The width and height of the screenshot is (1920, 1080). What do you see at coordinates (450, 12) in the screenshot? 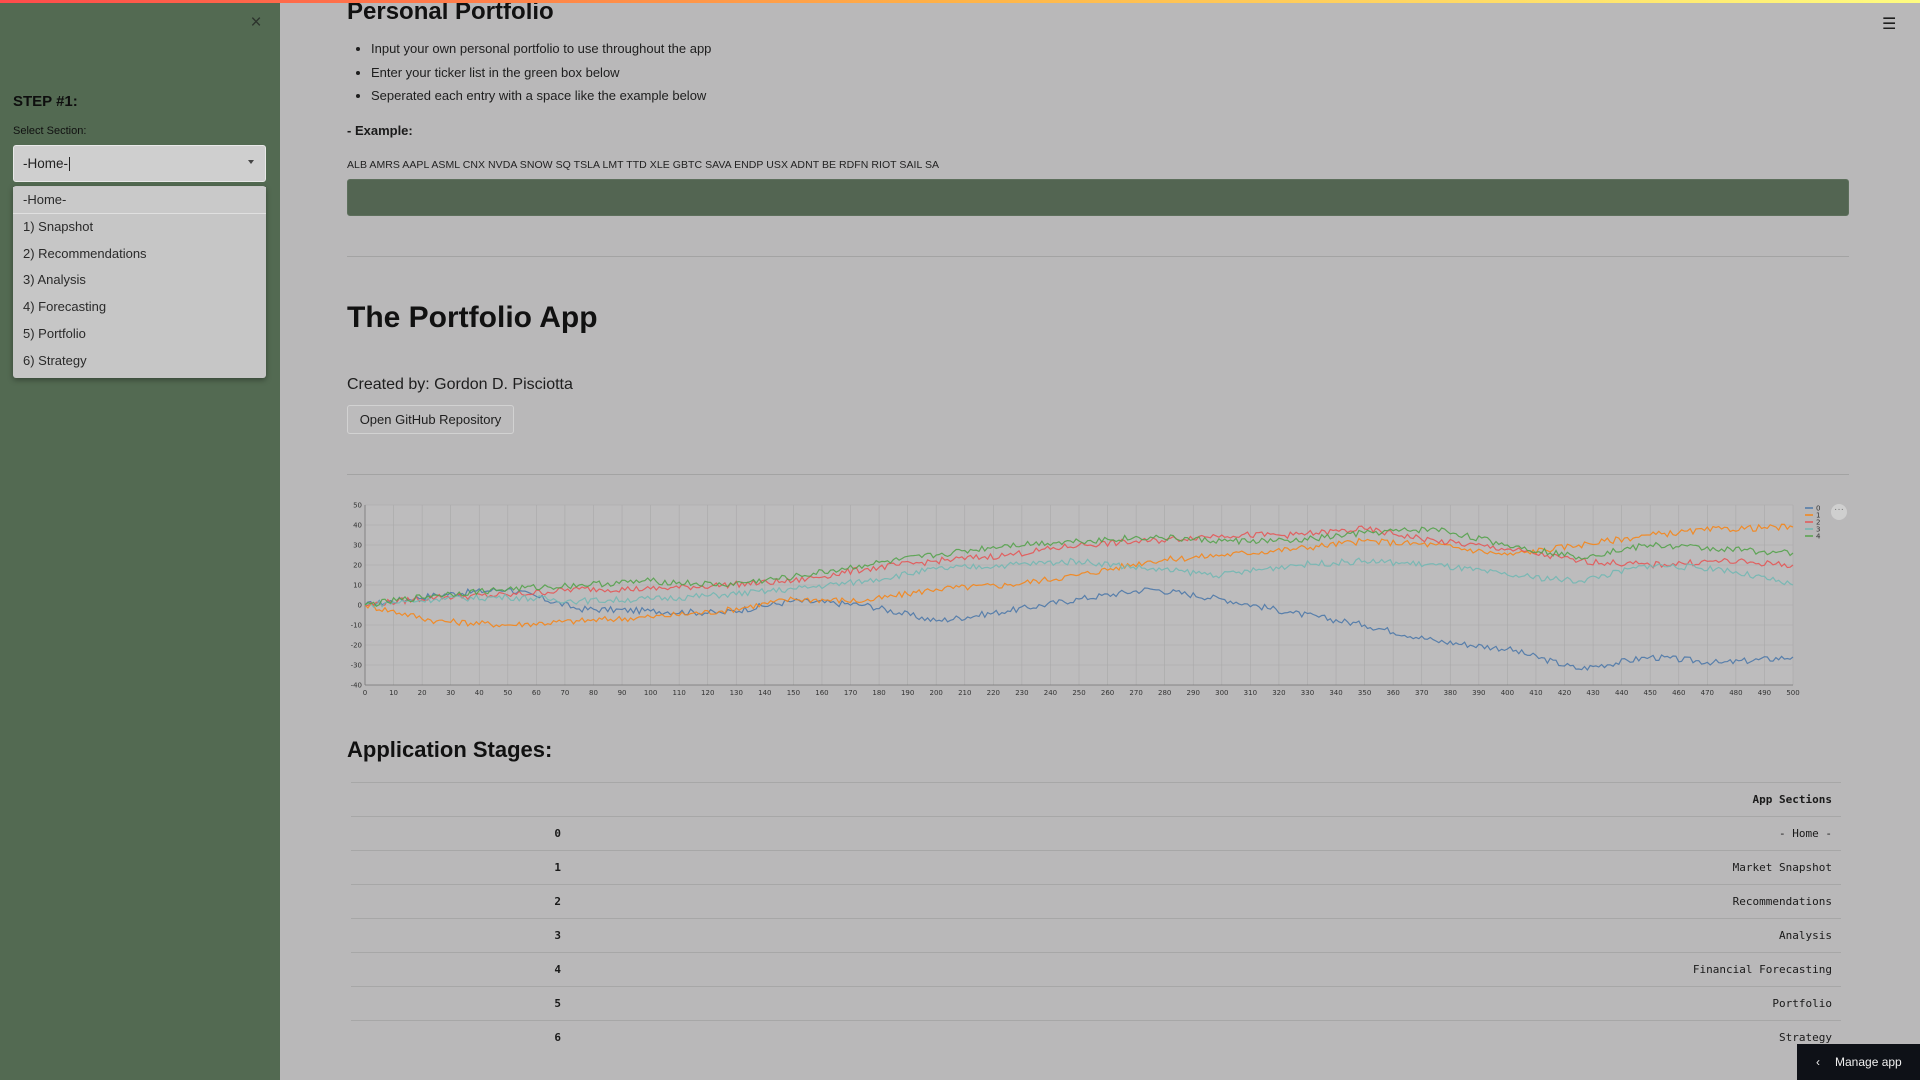
I see `personal-portfolio-heading: Personal Portfolio` at bounding box center [450, 12].